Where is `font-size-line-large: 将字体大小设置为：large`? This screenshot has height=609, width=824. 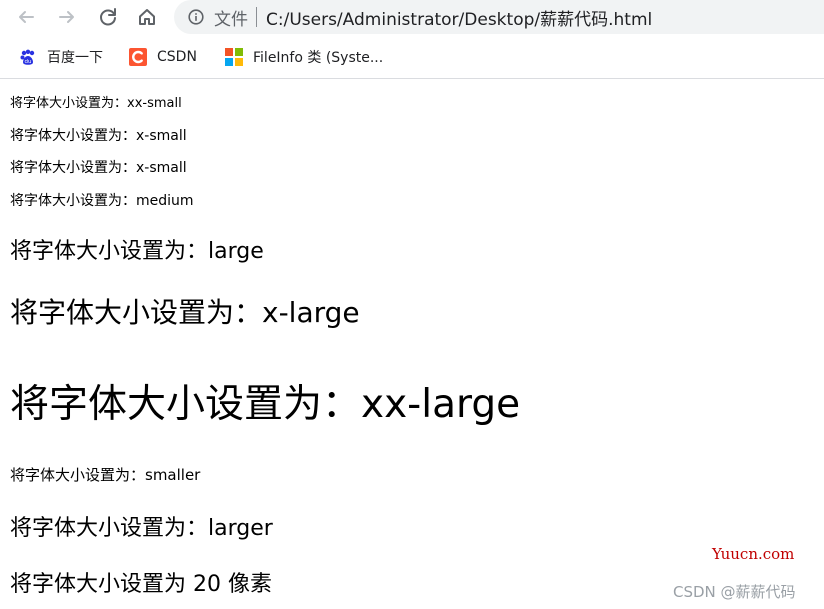
font-size-line-large: 将字体大小设置为：large is located at coordinates (137, 251).